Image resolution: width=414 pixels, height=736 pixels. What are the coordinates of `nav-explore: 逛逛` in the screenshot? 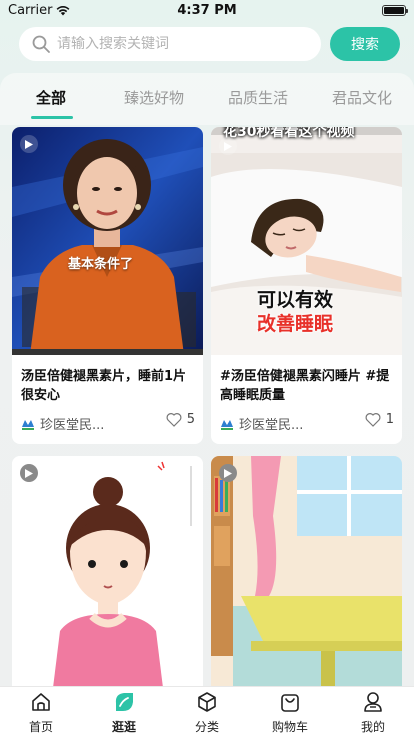 It's located at (124, 711).